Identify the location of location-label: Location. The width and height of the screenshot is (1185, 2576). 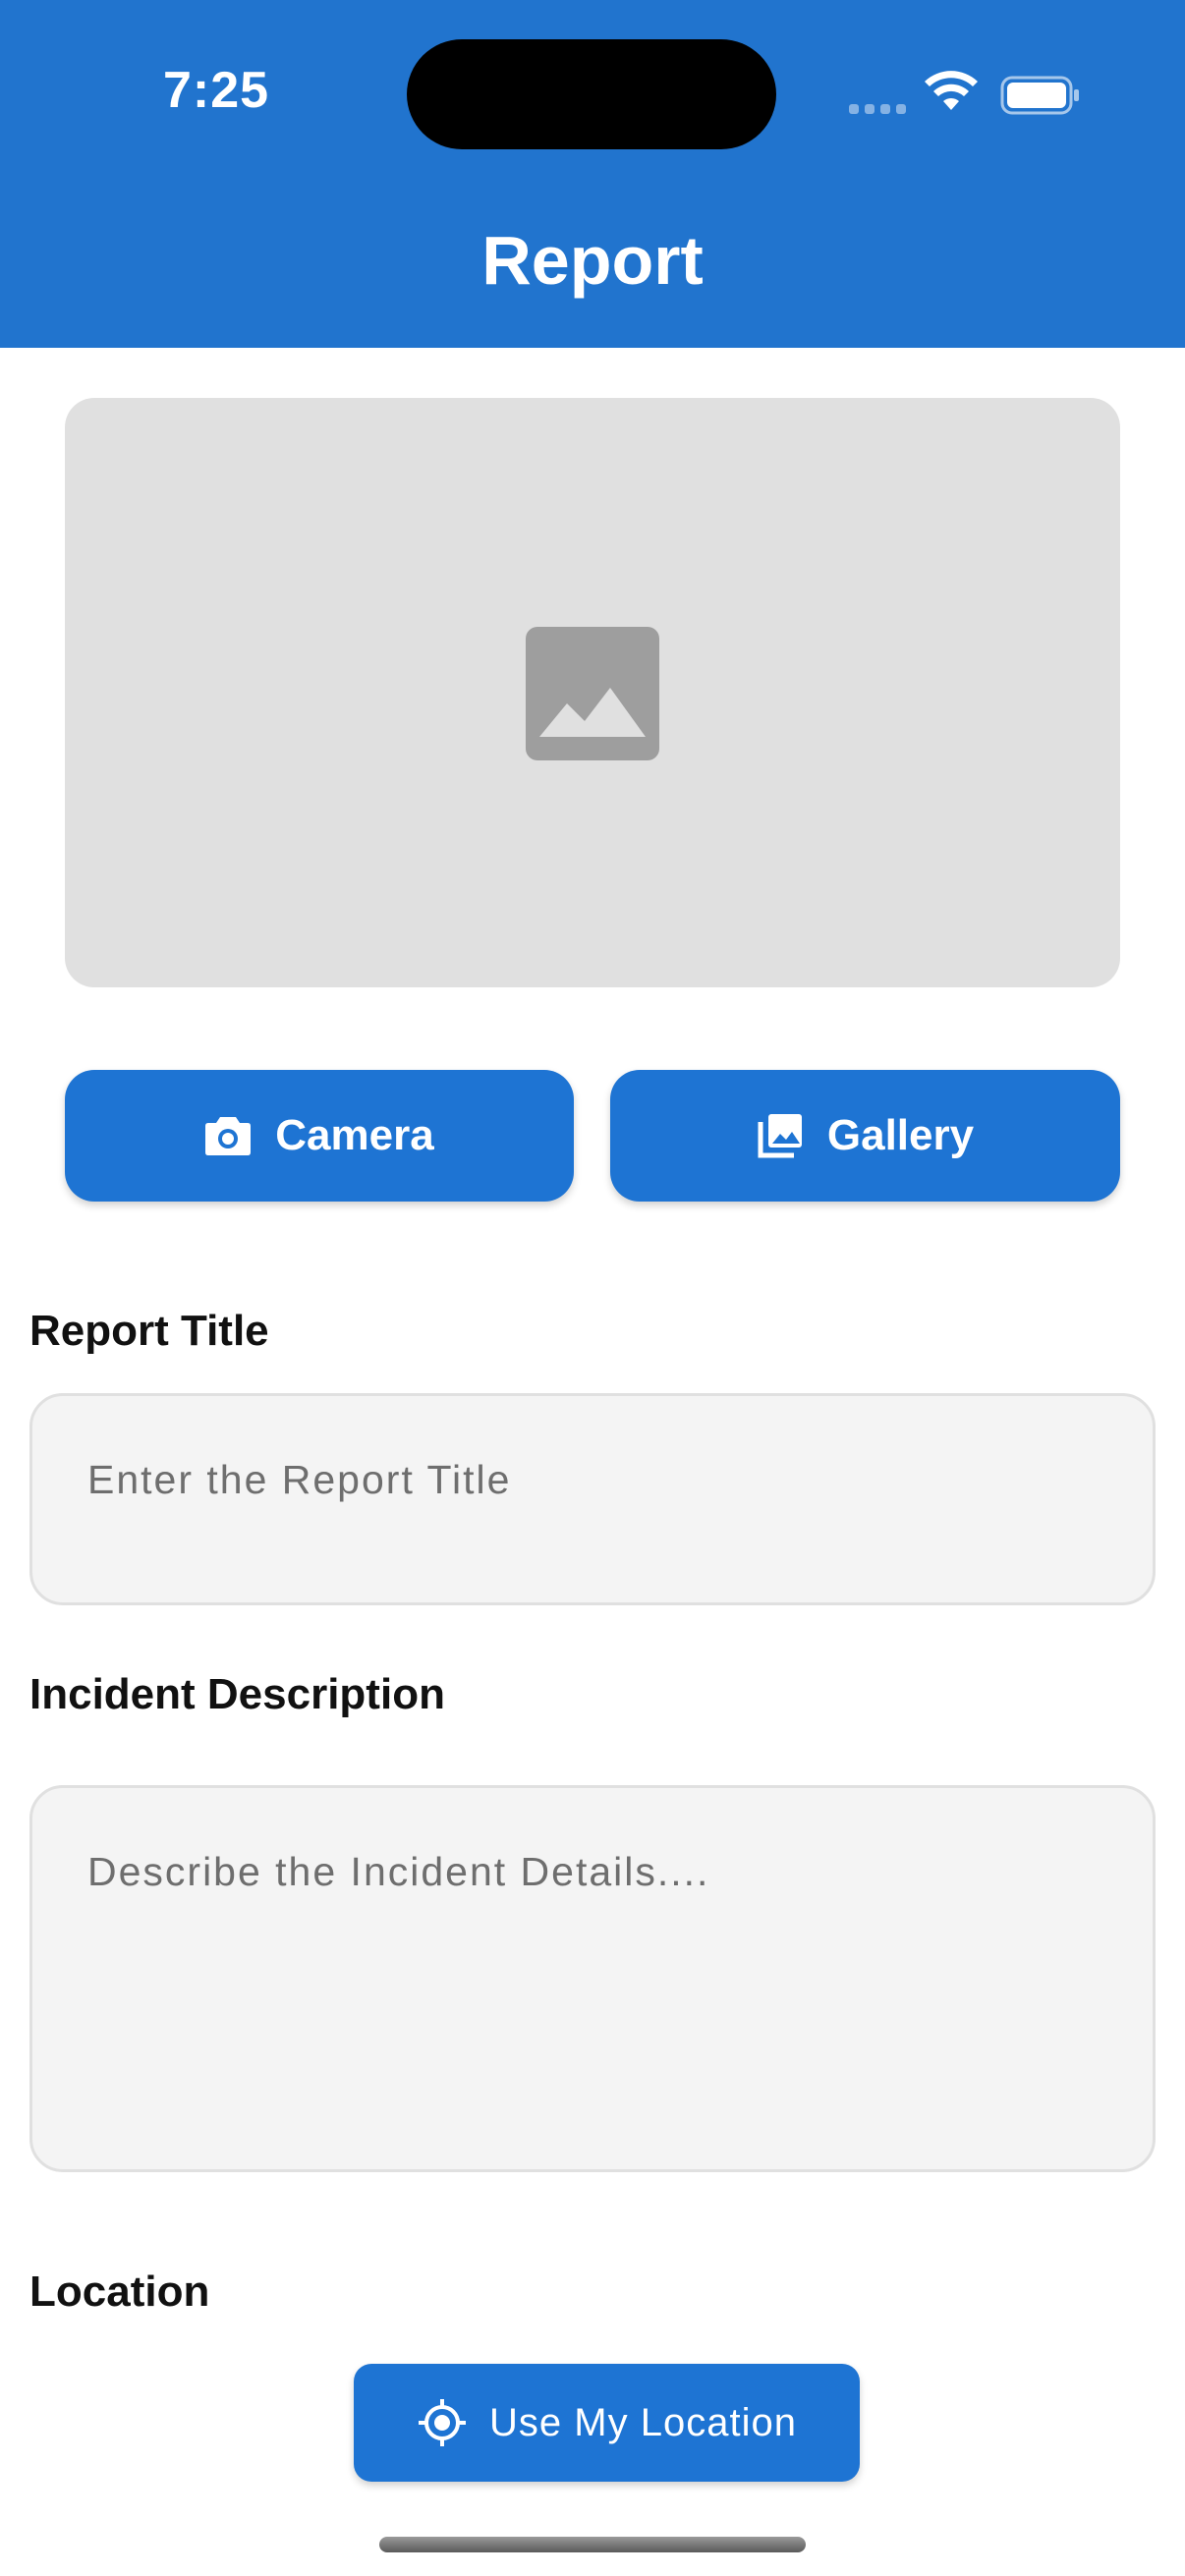
(120, 2292).